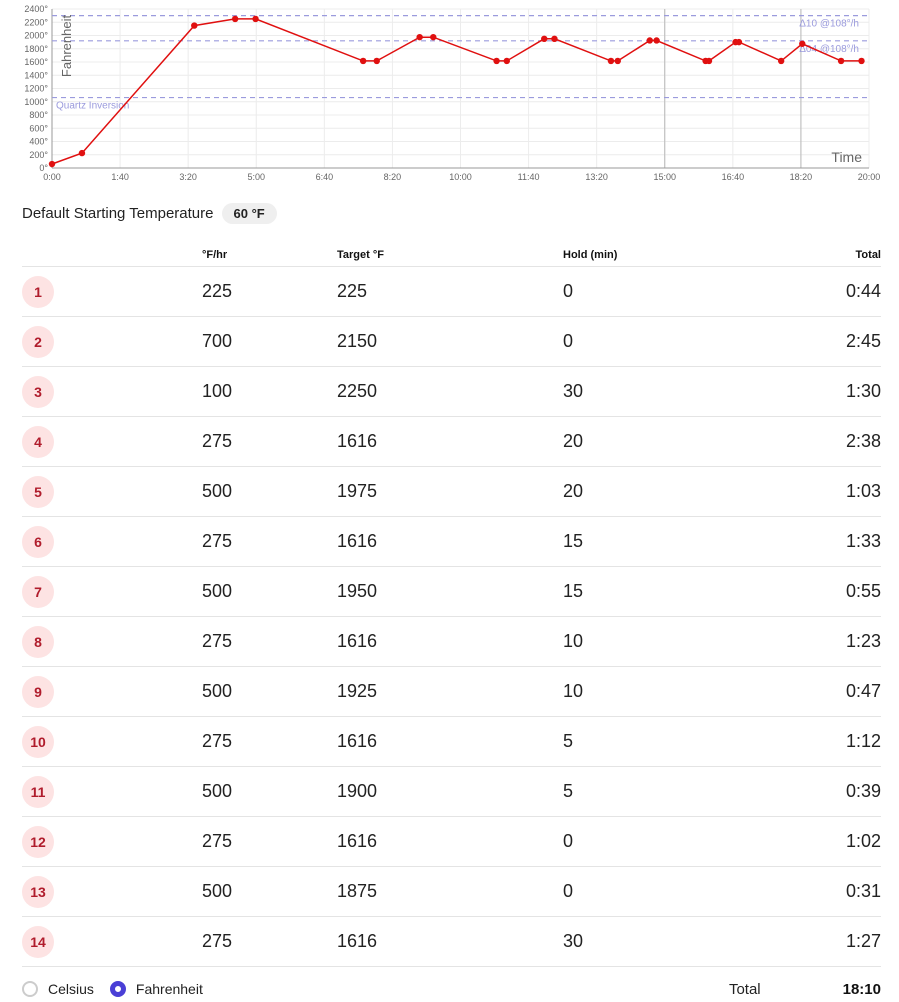 The width and height of the screenshot is (899, 1002). I want to click on table-row: 5 500 1975 20 1:03, so click(451, 491).